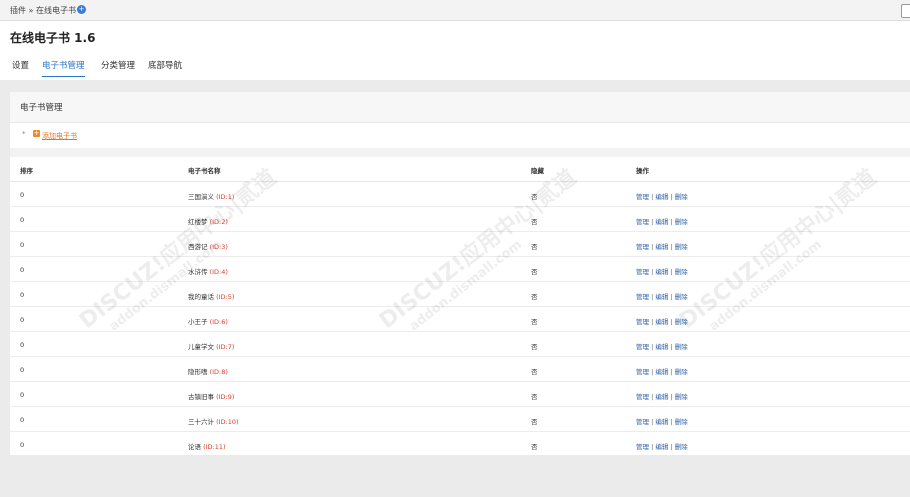 Image resolution: width=910 pixels, height=497 pixels. What do you see at coordinates (460, 219) in the screenshot?
I see `table-row: 0 红楼梦 (ID:2) 否 管理 | 编辑 | 删除` at bounding box center [460, 219].